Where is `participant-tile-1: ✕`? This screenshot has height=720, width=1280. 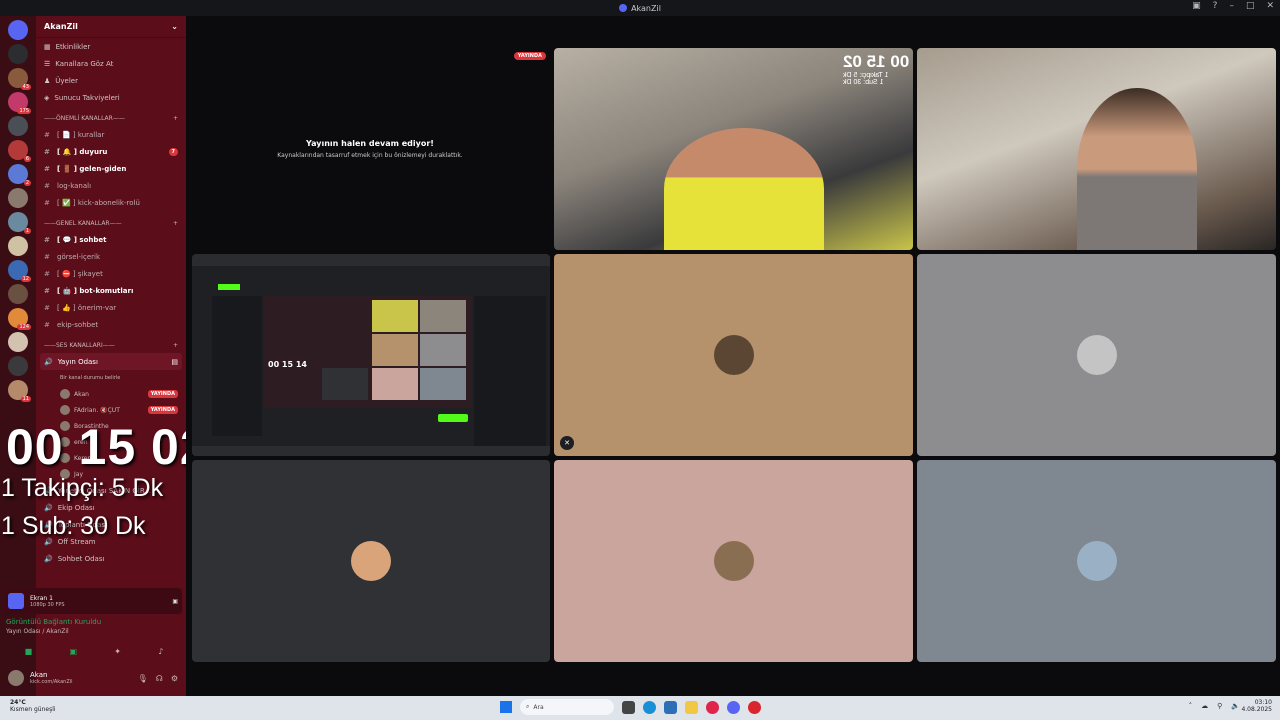 participant-tile-1: ✕ is located at coordinates (733, 355).